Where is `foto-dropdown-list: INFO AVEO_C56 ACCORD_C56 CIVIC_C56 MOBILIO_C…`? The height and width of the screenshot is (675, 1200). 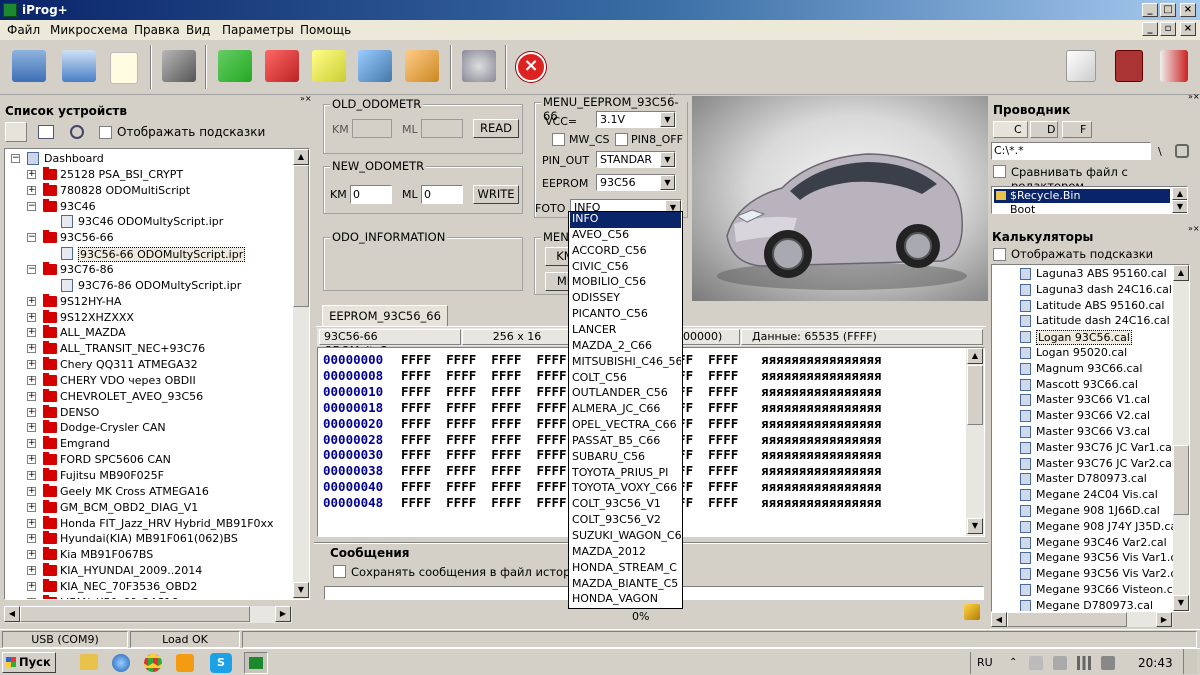 foto-dropdown-list: INFO AVEO_C56 ACCORD_C56 CIVIC_C56 MOBILIO_C… is located at coordinates (625, 410).